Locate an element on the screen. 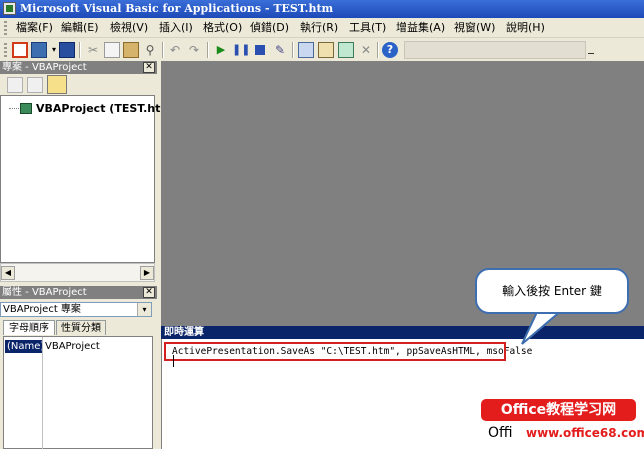  property-name-cell: (Name) is located at coordinates (24, 346).